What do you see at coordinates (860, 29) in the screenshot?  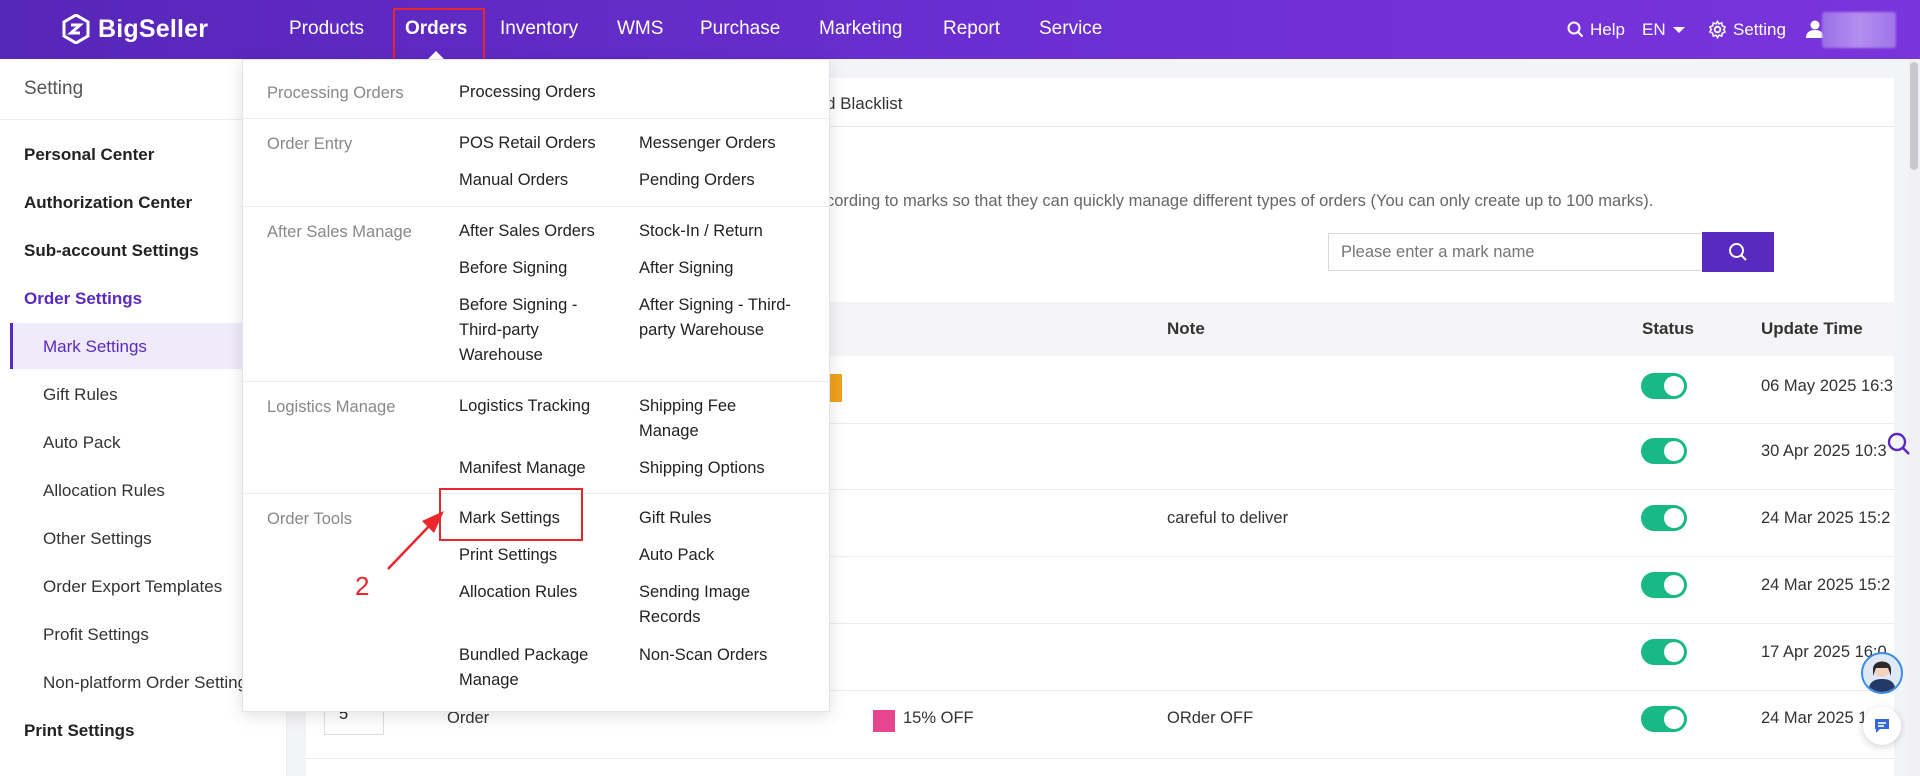 I see `nav-marketing: Marketing` at bounding box center [860, 29].